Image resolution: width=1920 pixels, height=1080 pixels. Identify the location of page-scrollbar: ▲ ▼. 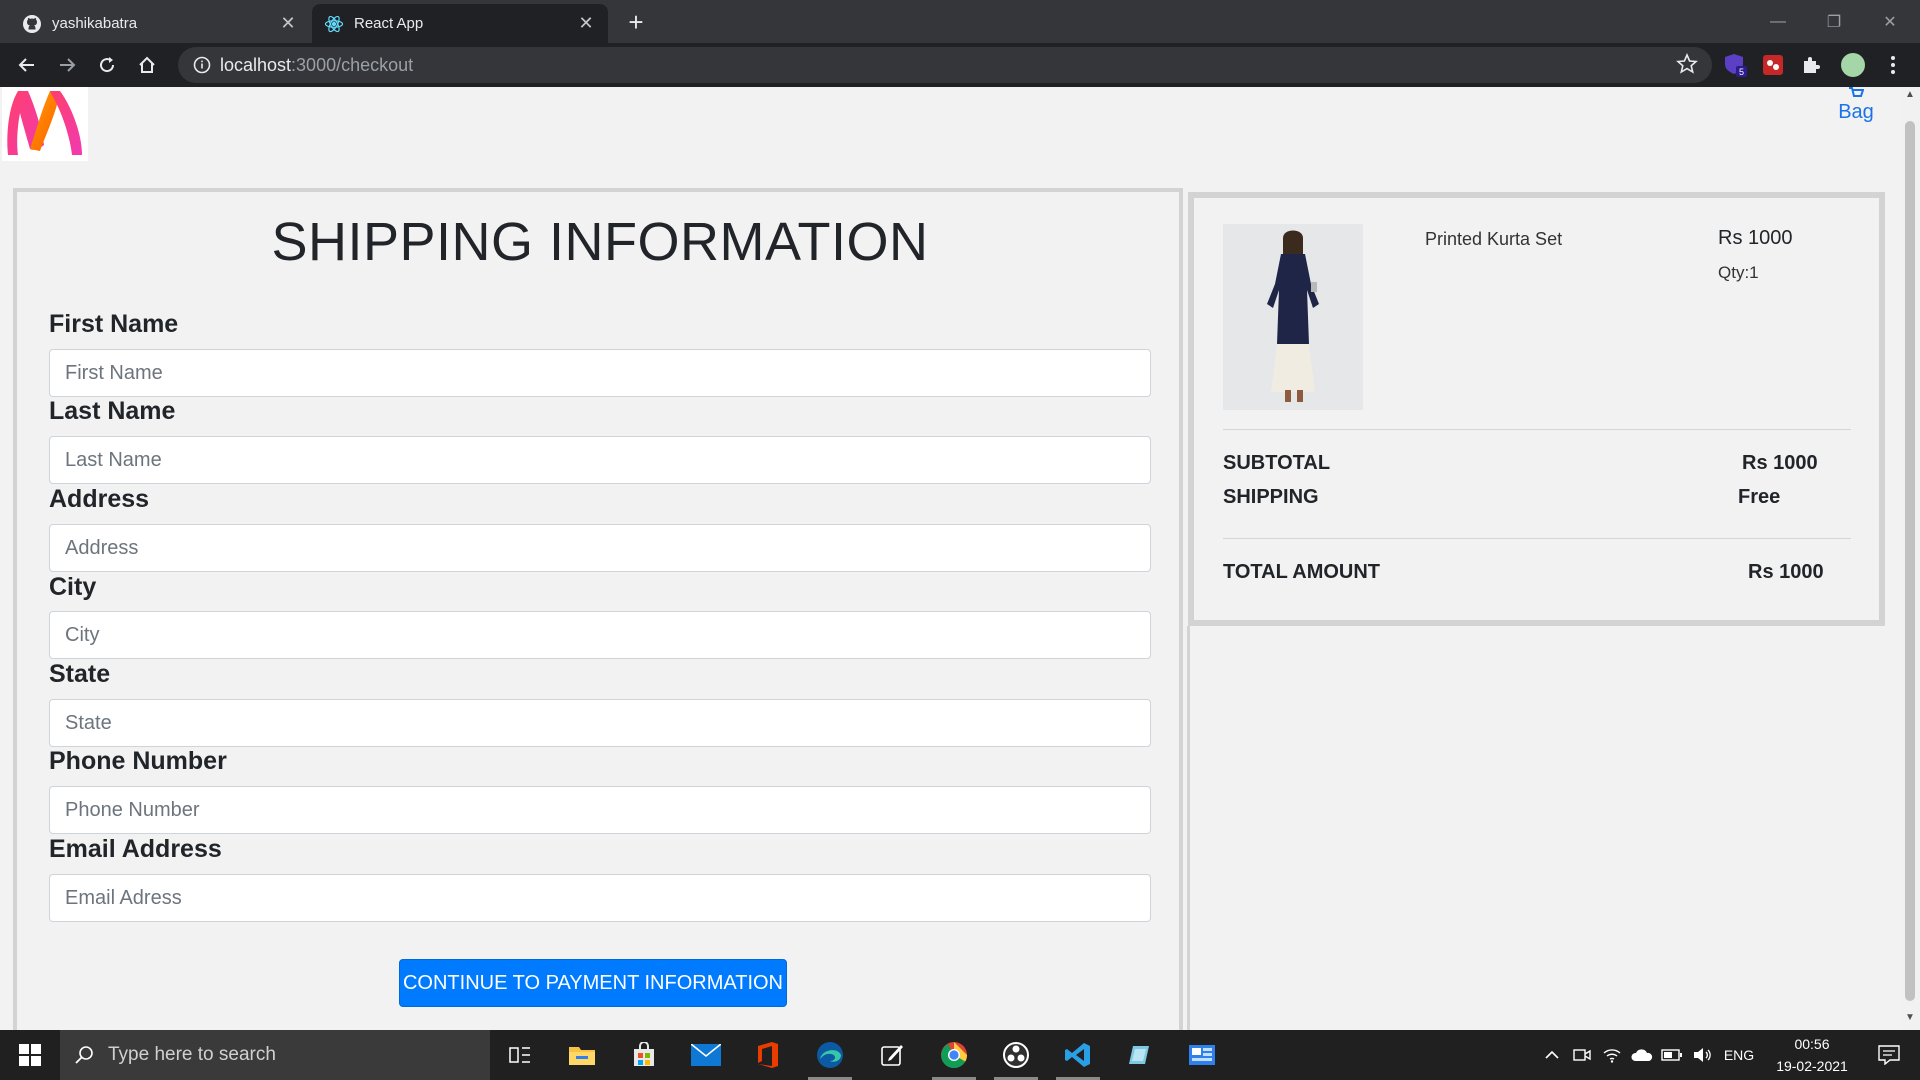
(1910, 558).